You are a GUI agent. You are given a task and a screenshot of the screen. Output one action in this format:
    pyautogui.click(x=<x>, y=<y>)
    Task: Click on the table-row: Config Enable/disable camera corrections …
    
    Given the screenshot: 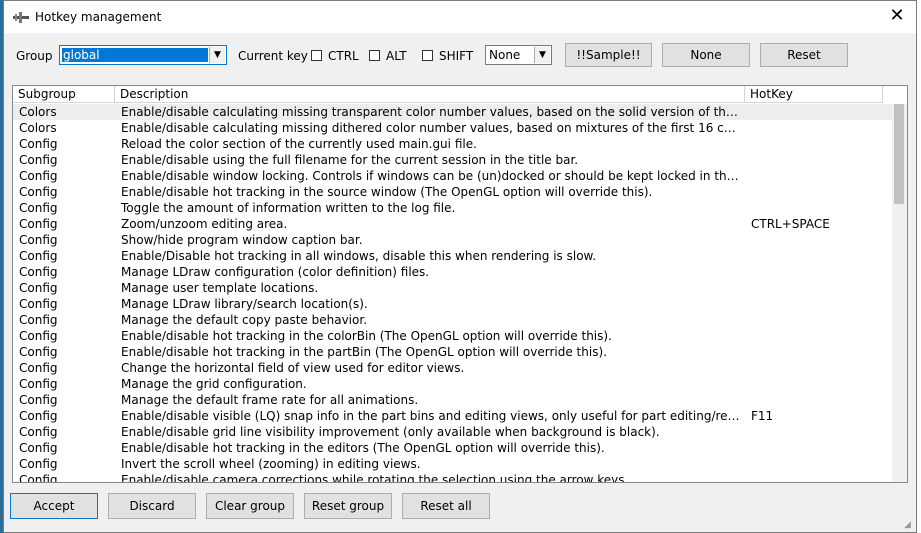 What is the action you would take?
    pyautogui.click(x=452, y=477)
    